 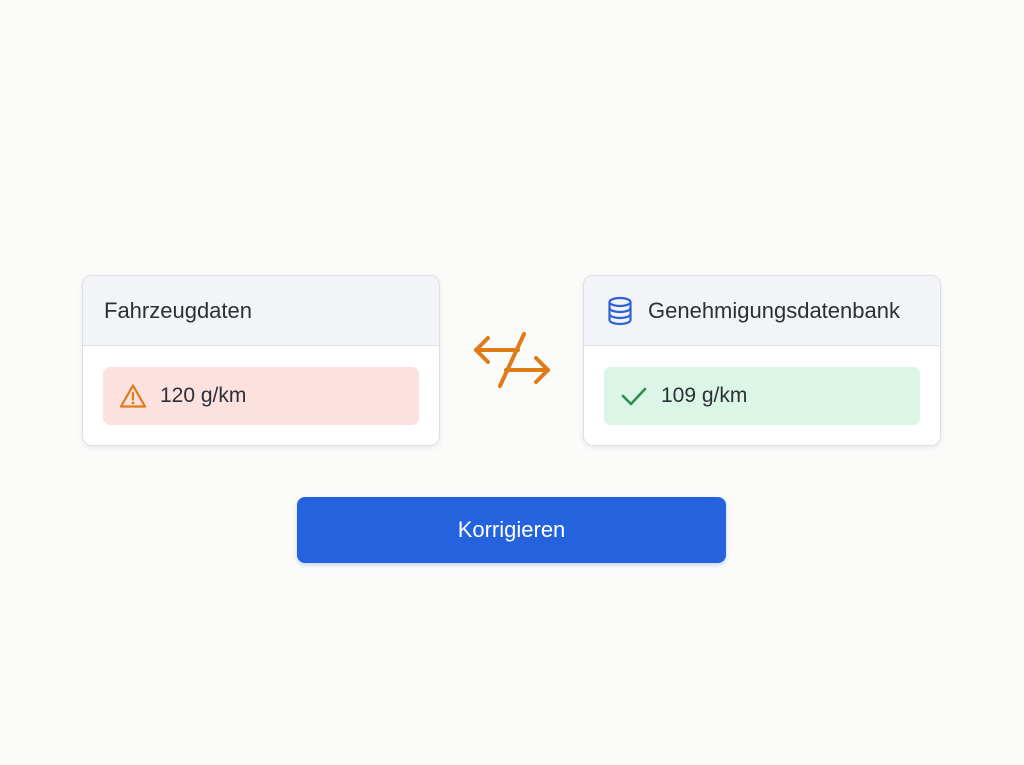 I want to click on approval-database-title: Genehmigungsdatenbank, so click(x=774, y=310).